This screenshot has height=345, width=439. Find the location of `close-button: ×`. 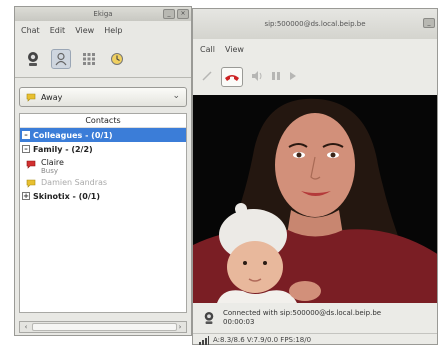

close-button: × is located at coordinates (183, 14).